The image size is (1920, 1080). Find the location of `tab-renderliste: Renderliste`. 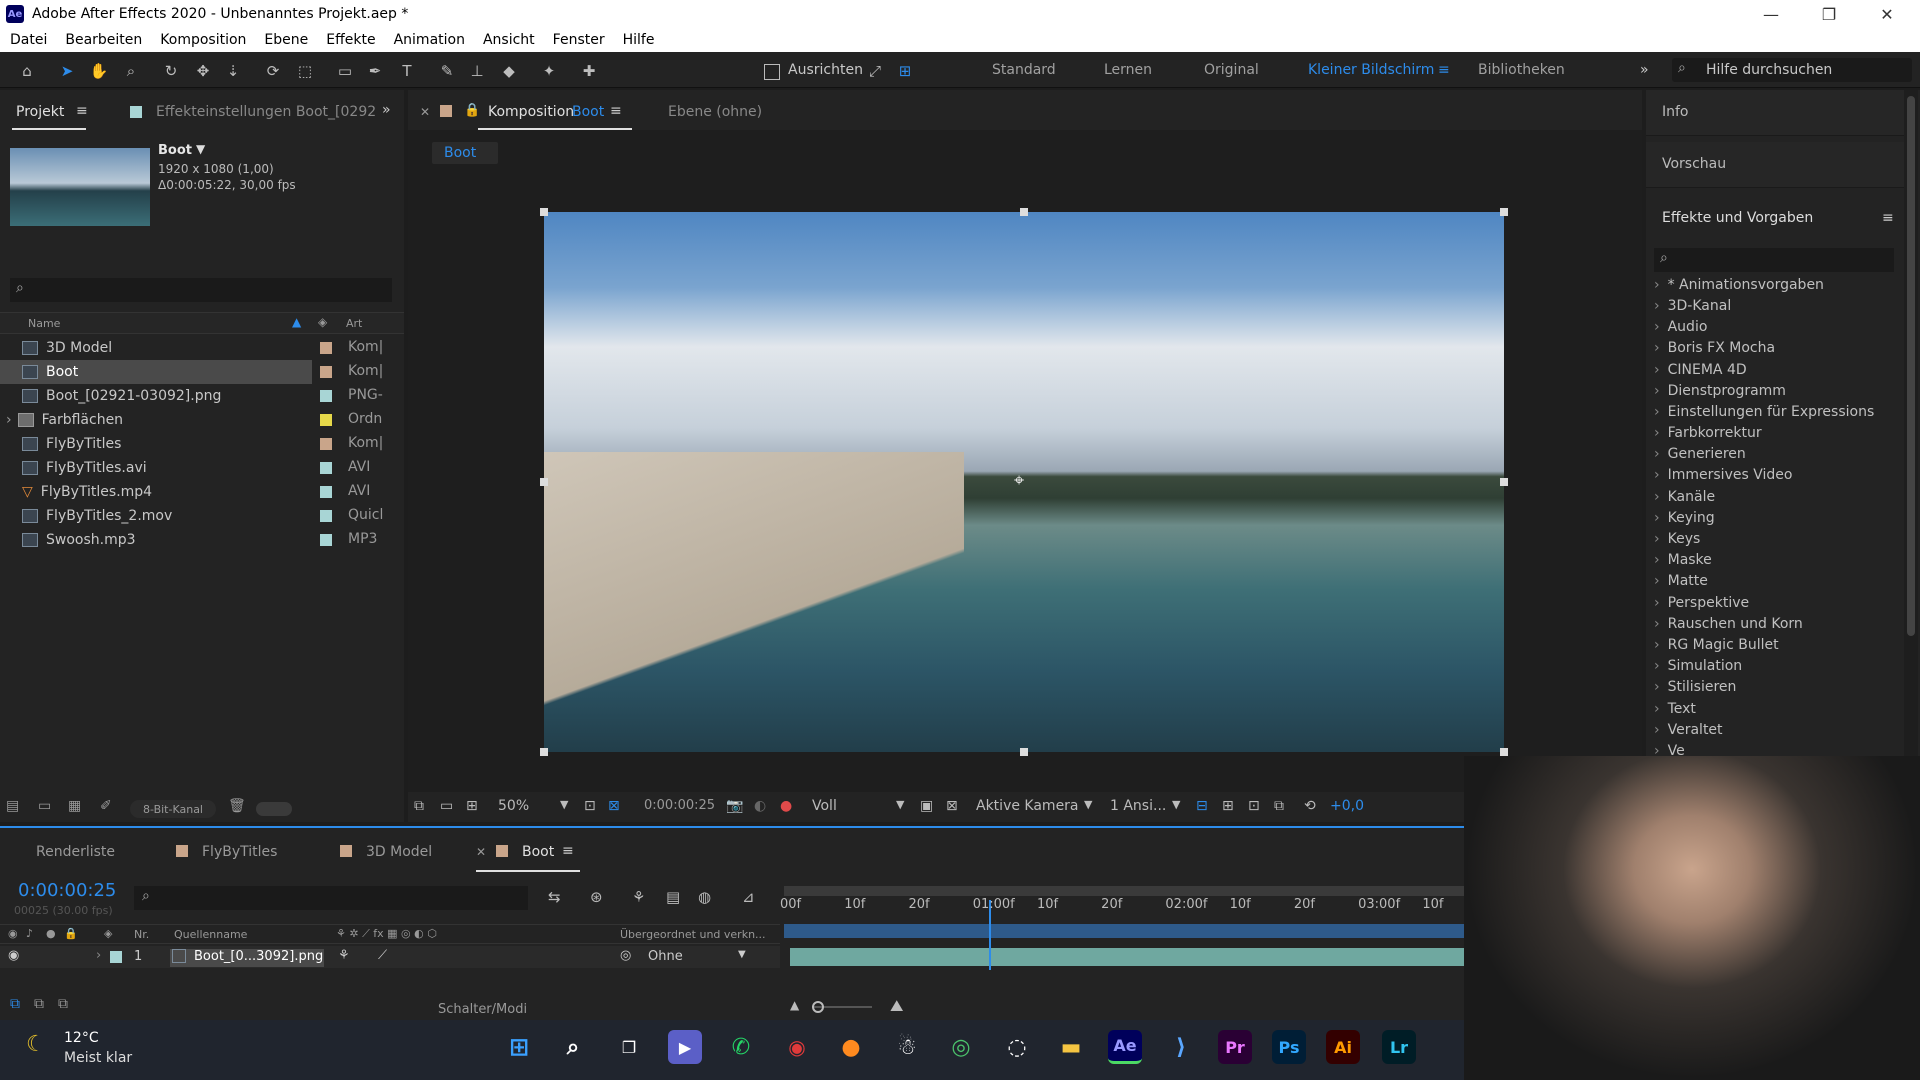

tab-renderliste: Renderliste is located at coordinates (75, 852).